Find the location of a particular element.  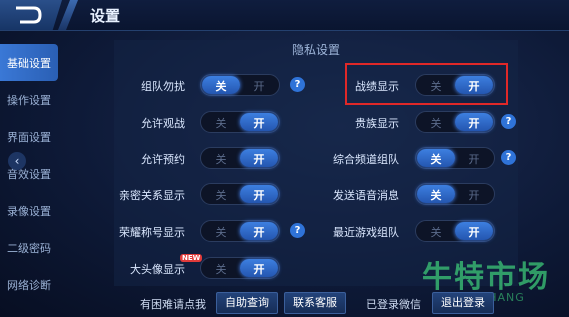

title-decoration is located at coordinates (68, 15).